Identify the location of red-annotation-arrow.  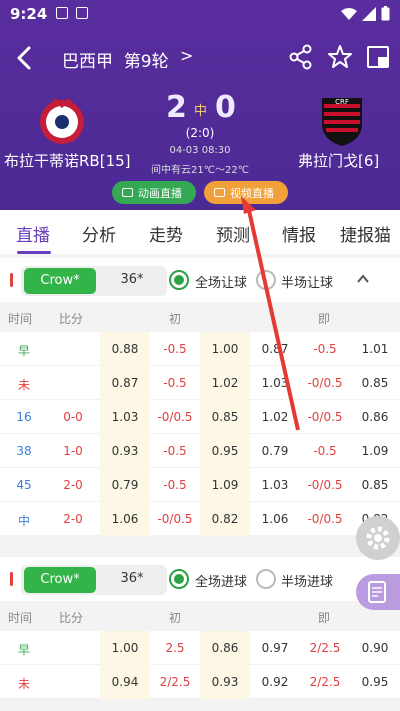
(270, 313).